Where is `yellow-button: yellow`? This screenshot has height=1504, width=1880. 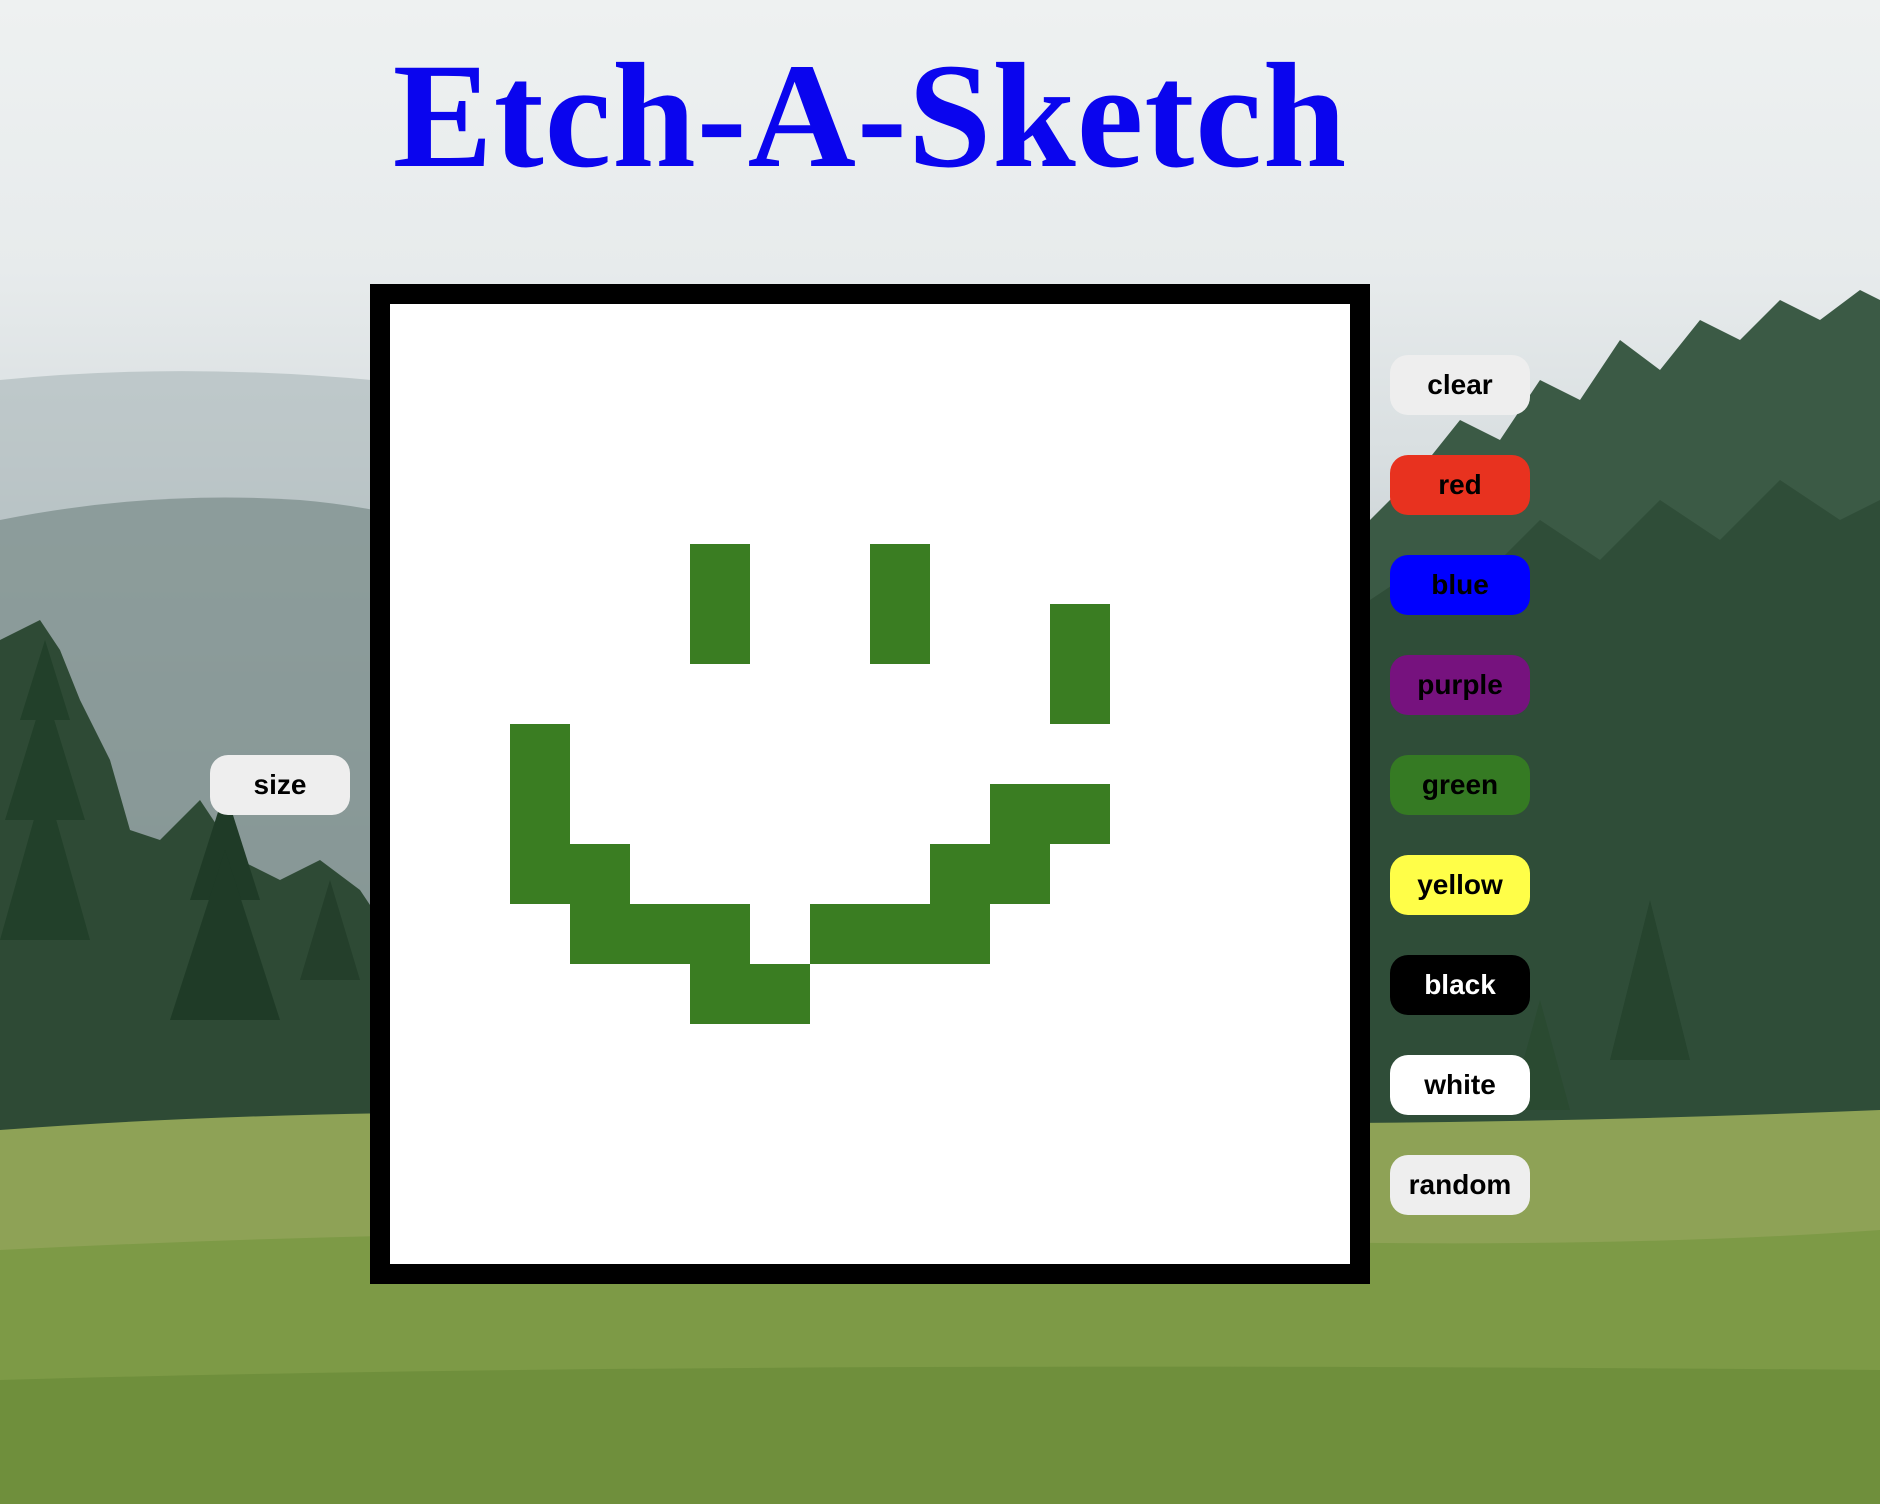
yellow-button: yellow is located at coordinates (1460, 885).